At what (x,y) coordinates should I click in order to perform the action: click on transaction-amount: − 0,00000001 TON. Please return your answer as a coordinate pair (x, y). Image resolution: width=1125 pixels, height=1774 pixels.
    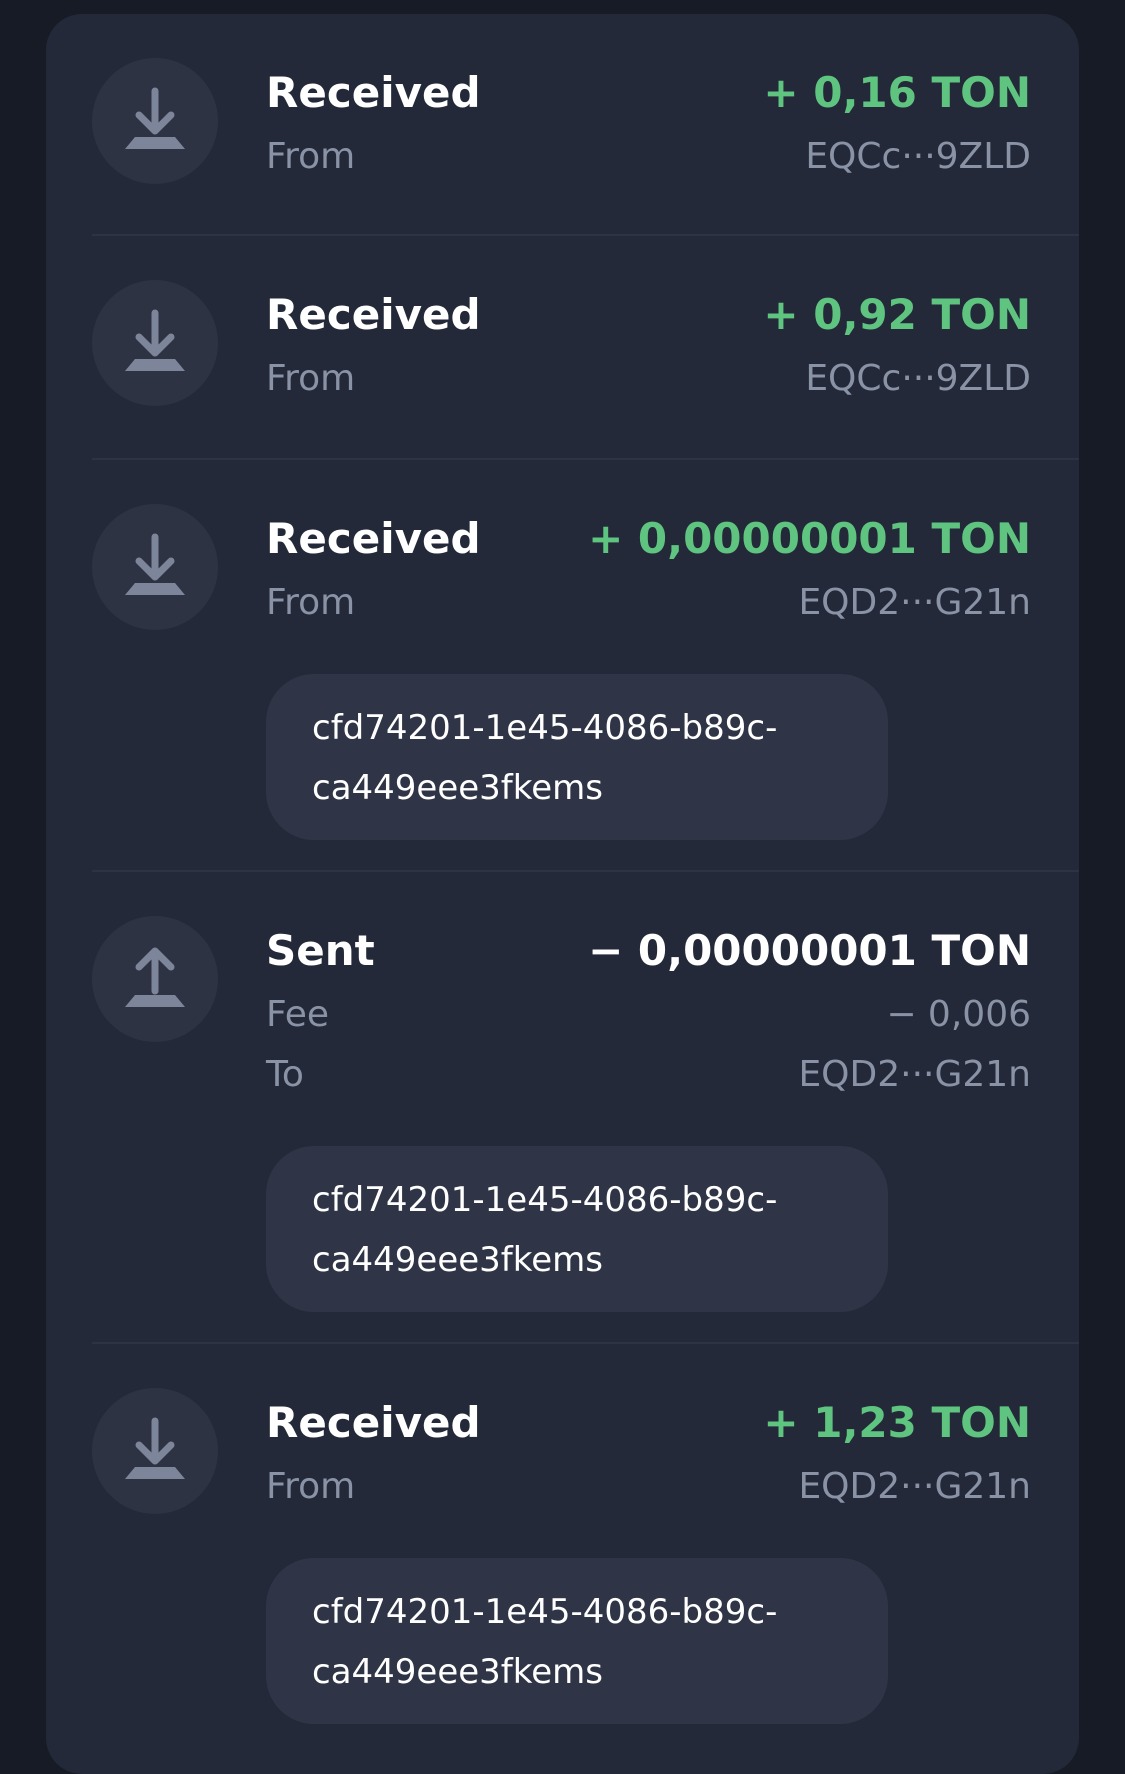
    Looking at the image, I should click on (809, 950).